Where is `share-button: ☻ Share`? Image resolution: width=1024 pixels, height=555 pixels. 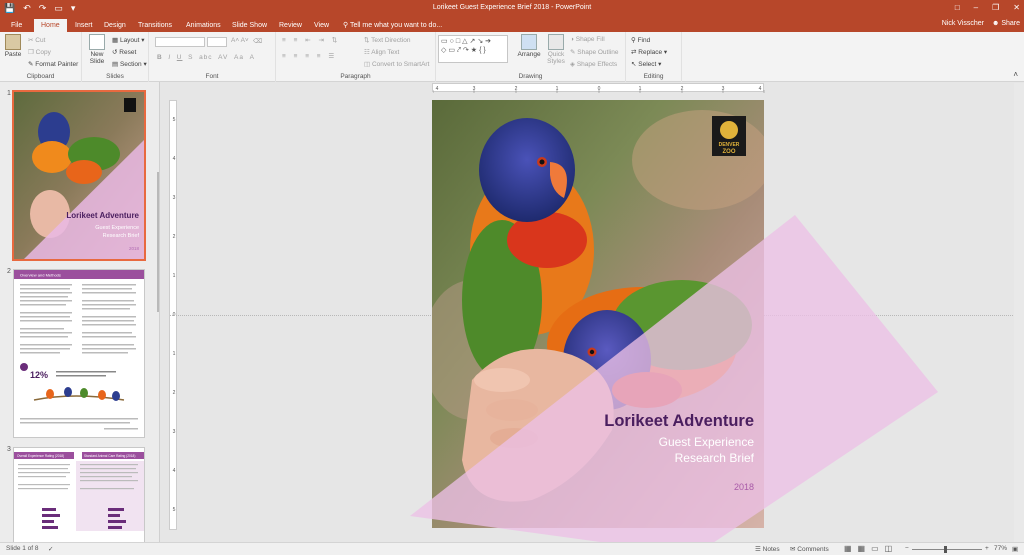
share-button: ☻ Share is located at coordinates (1006, 23).